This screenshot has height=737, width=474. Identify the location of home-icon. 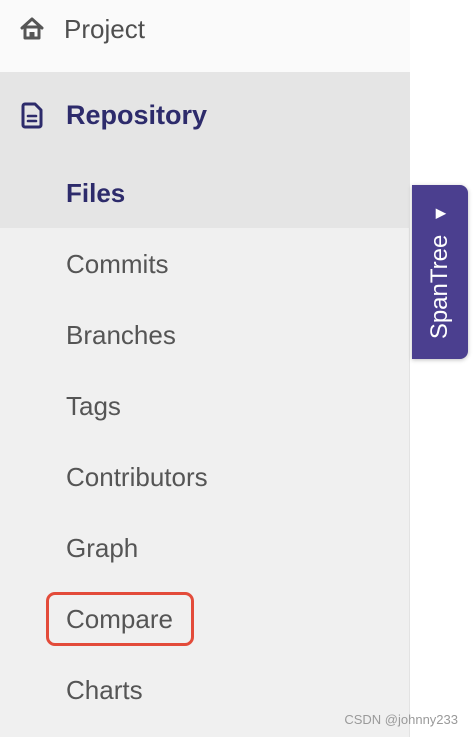
(32, 29).